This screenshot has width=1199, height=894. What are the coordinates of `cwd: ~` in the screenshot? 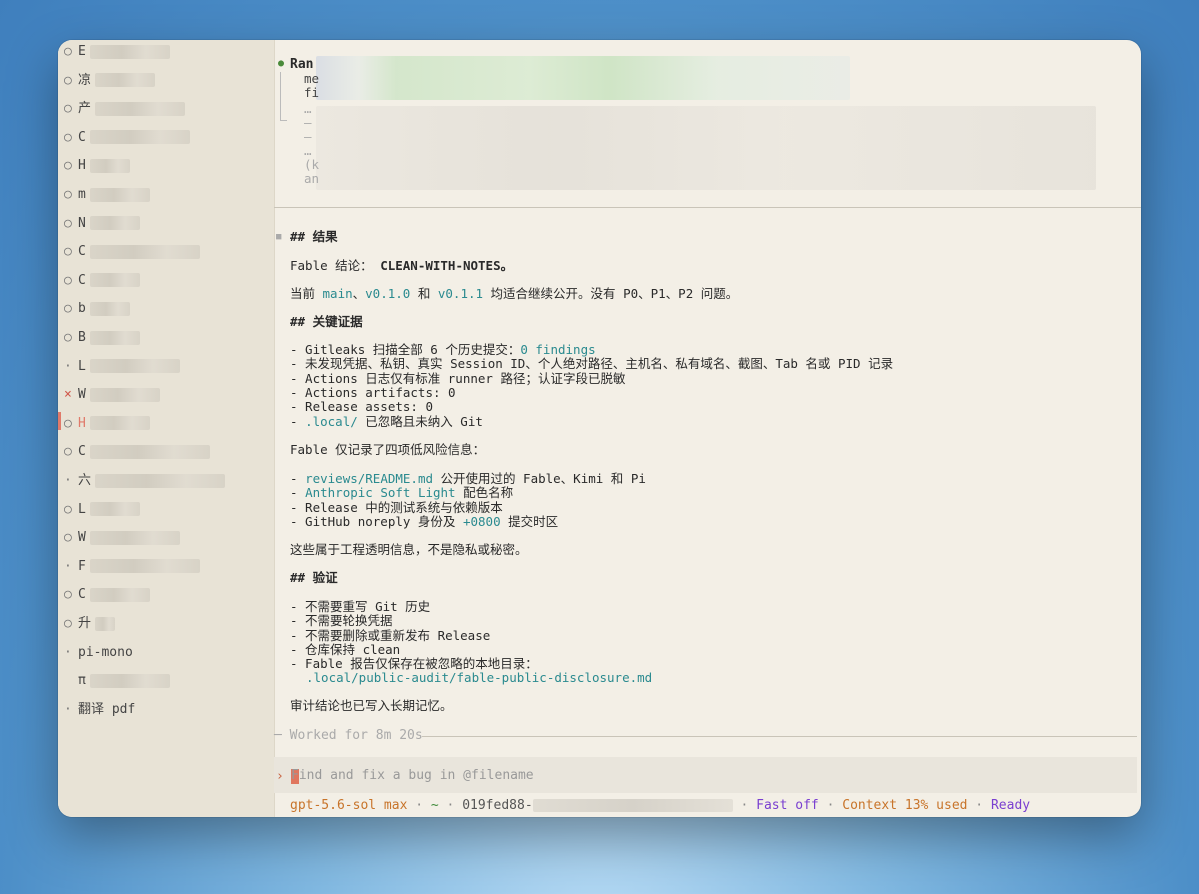 It's located at (434, 805).